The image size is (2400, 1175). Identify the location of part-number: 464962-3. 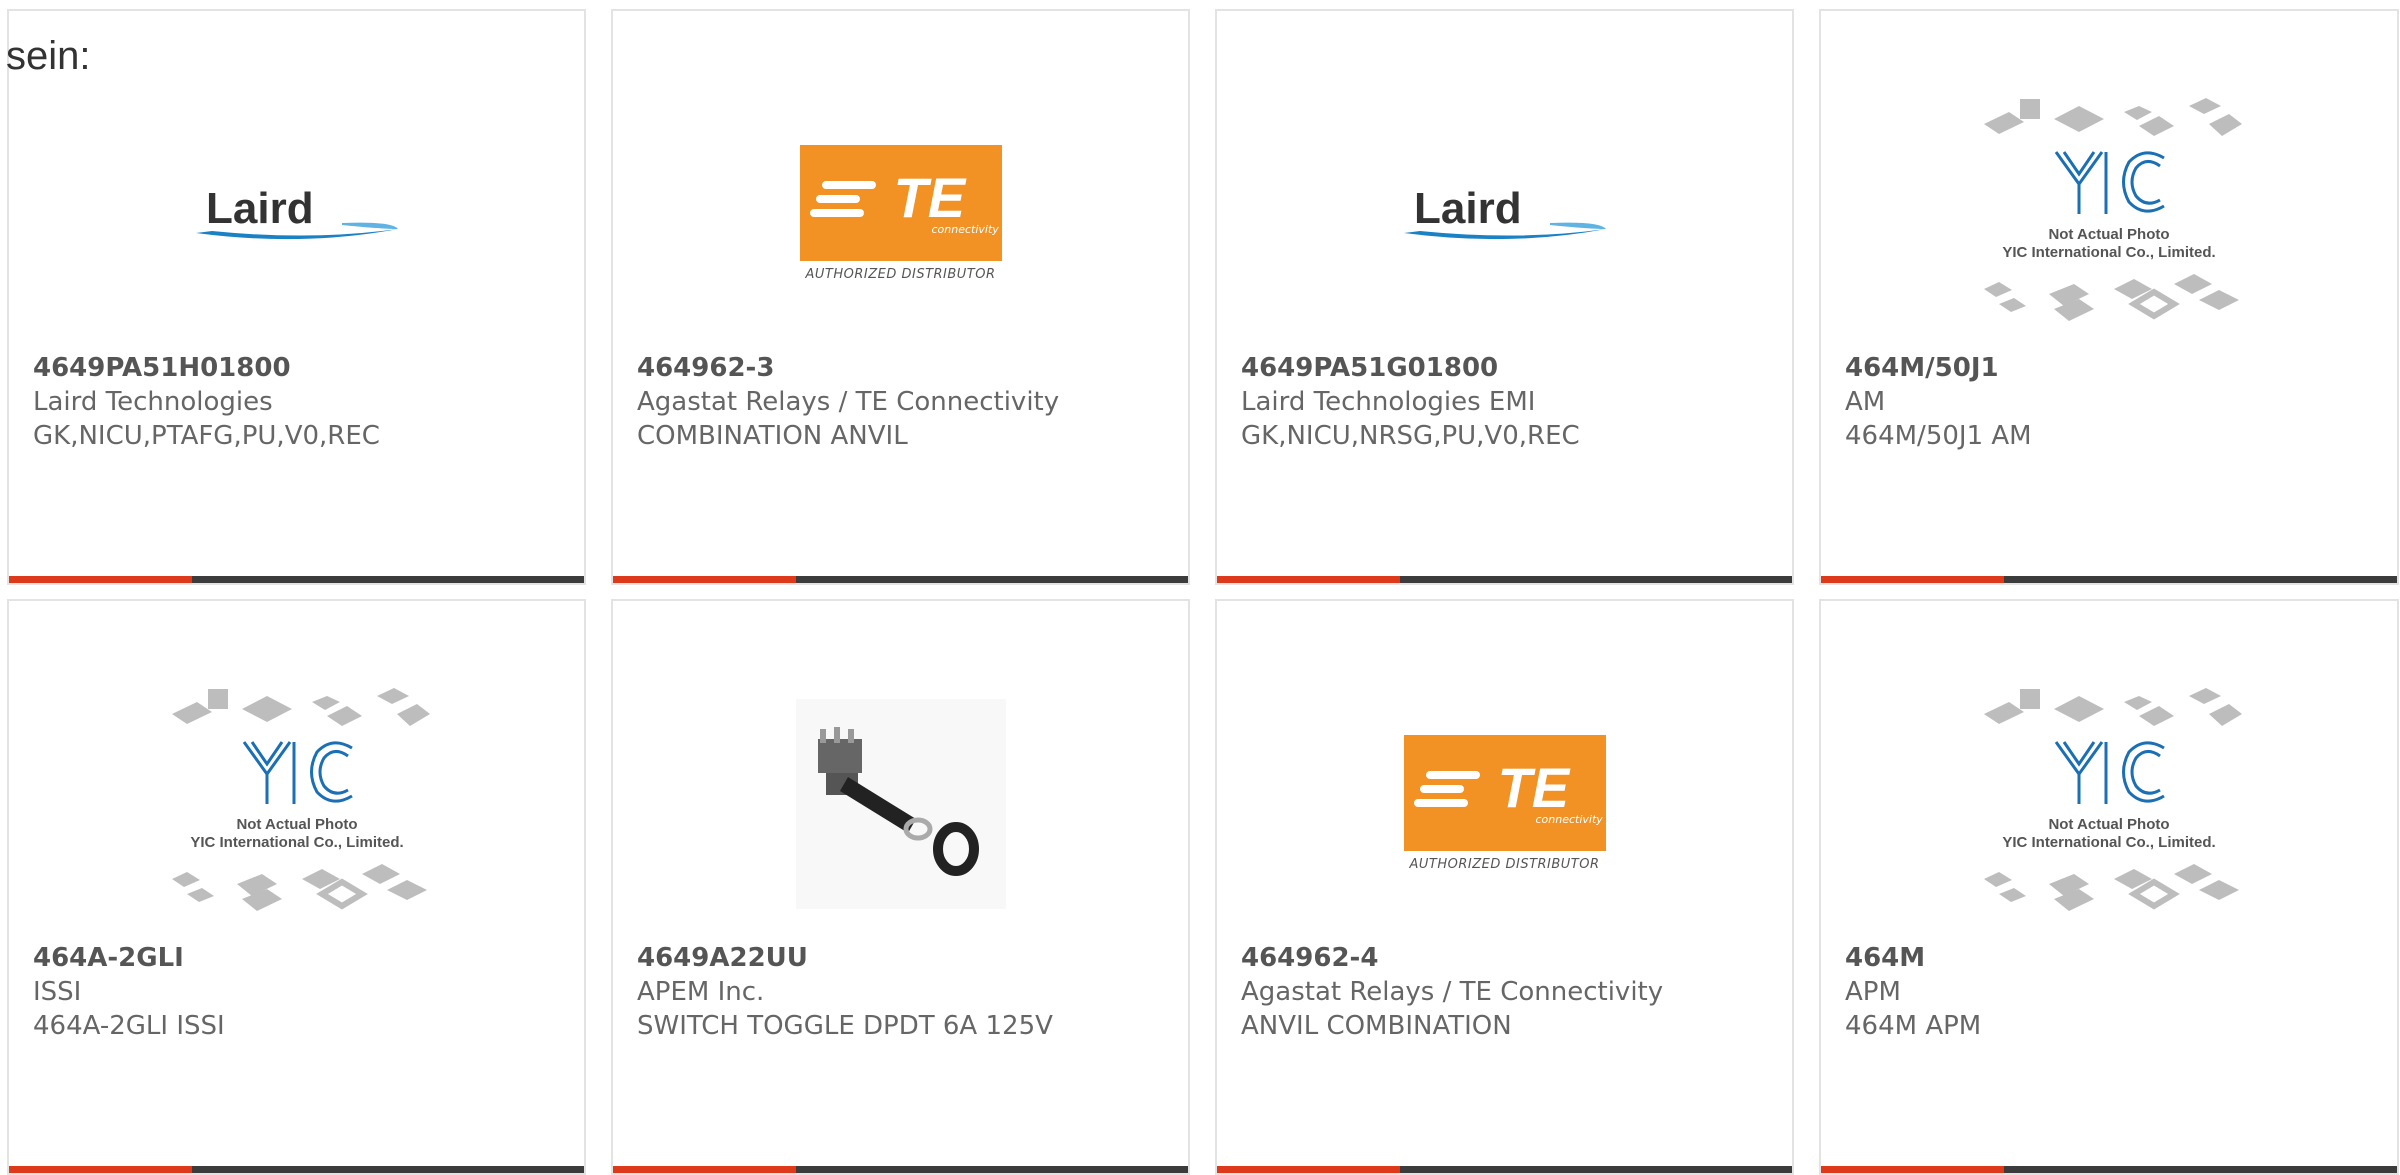
(904, 368).